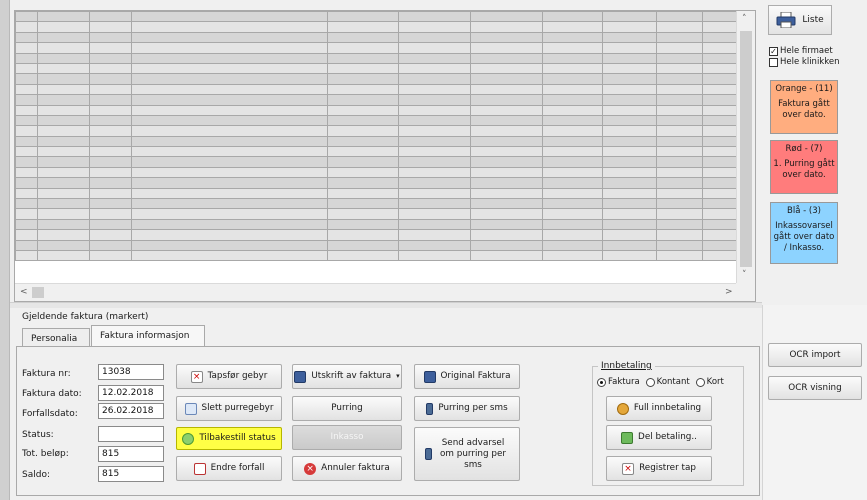 This screenshot has height=500, width=867. I want to click on checkbox-unchecked-icon, so click(773, 62).